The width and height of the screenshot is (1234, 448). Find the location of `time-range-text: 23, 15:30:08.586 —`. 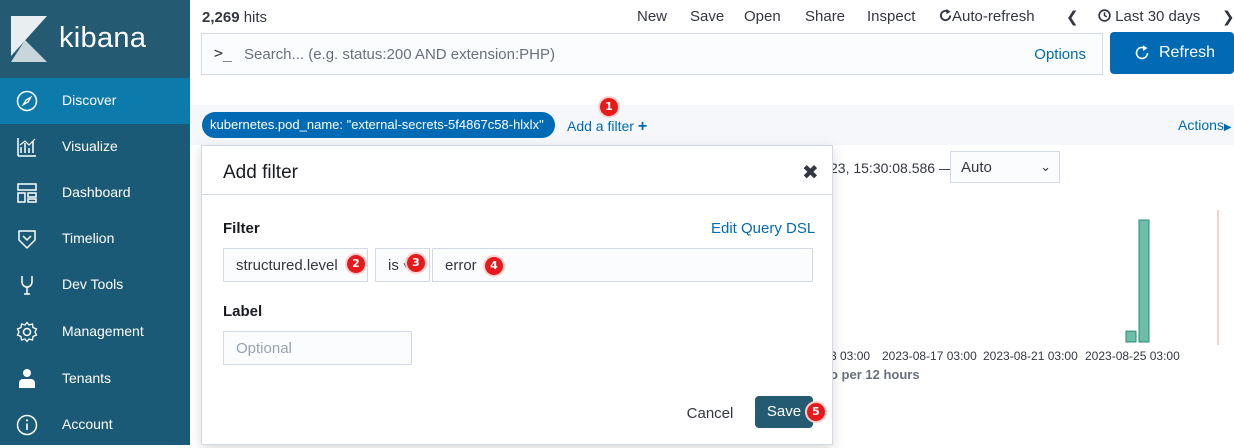

time-range-text: 23, 15:30:08.586 — is located at coordinates (891, 168).